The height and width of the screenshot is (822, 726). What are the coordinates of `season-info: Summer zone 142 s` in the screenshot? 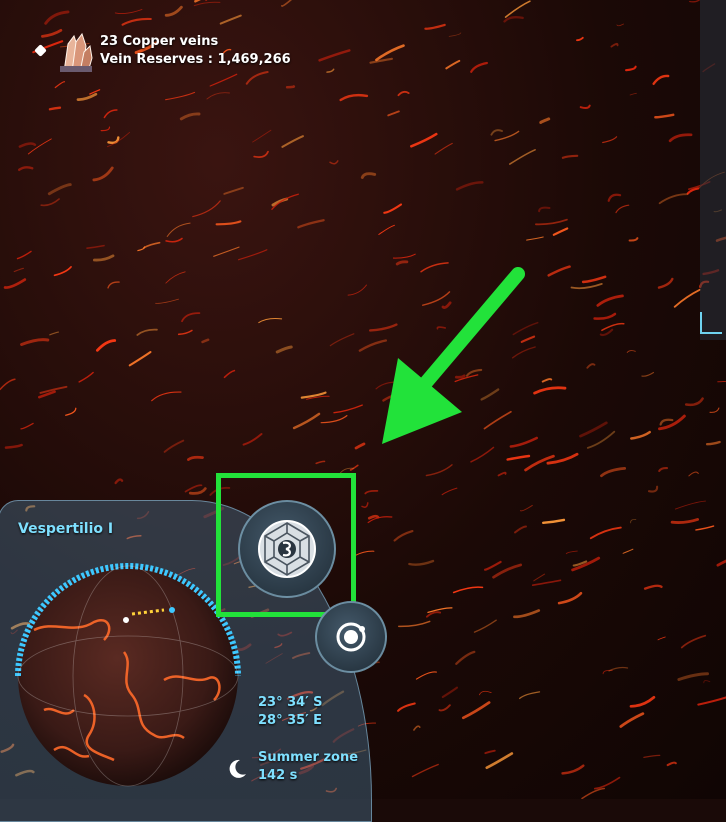 It's located at (308, 767).